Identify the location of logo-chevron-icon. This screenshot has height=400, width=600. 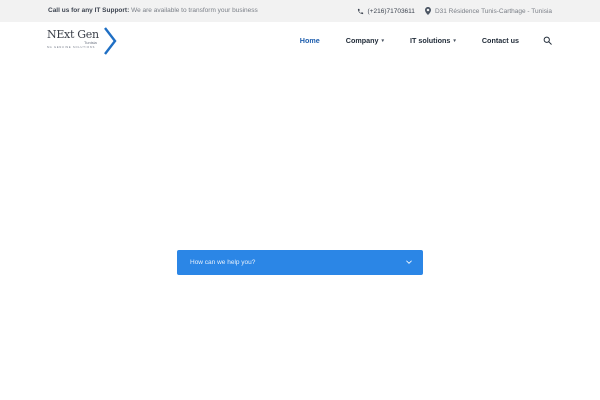
(110, 41).